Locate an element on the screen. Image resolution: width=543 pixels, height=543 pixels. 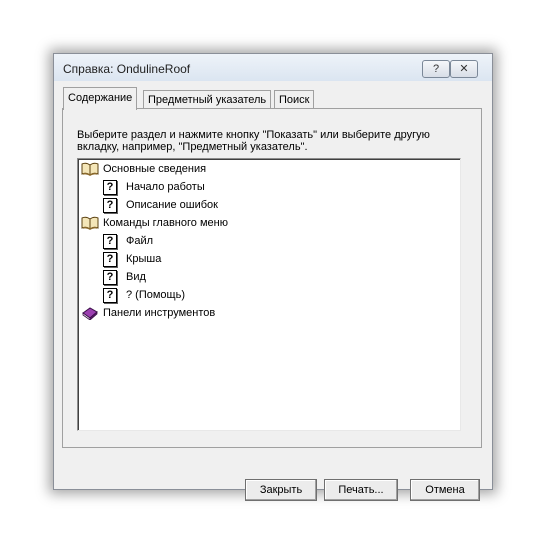
tree-node-label: Вид is located at coordinates (136, 277).